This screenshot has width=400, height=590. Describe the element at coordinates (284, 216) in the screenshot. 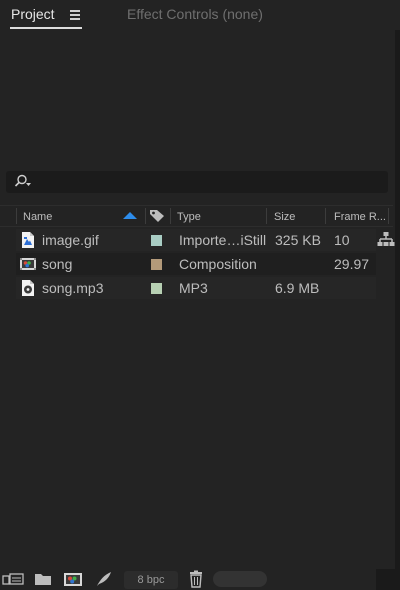

I see `column-size: Size` at that location.